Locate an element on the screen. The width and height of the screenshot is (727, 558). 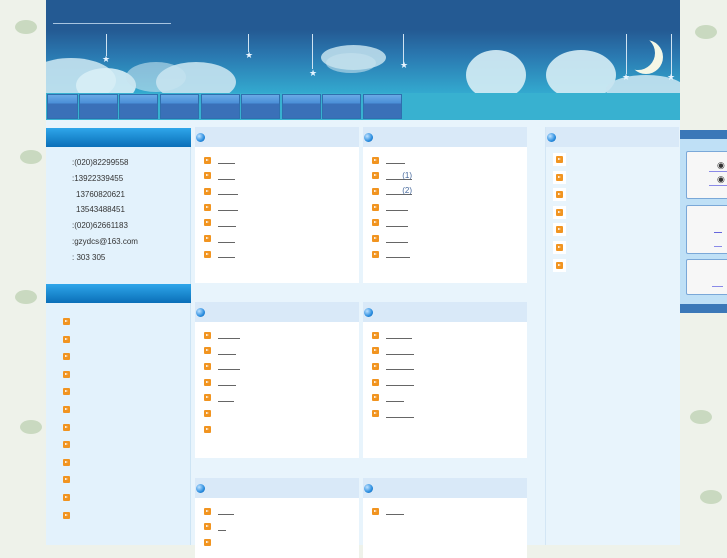
content-panel: (1) (2) is located at coordinates (445, 205).